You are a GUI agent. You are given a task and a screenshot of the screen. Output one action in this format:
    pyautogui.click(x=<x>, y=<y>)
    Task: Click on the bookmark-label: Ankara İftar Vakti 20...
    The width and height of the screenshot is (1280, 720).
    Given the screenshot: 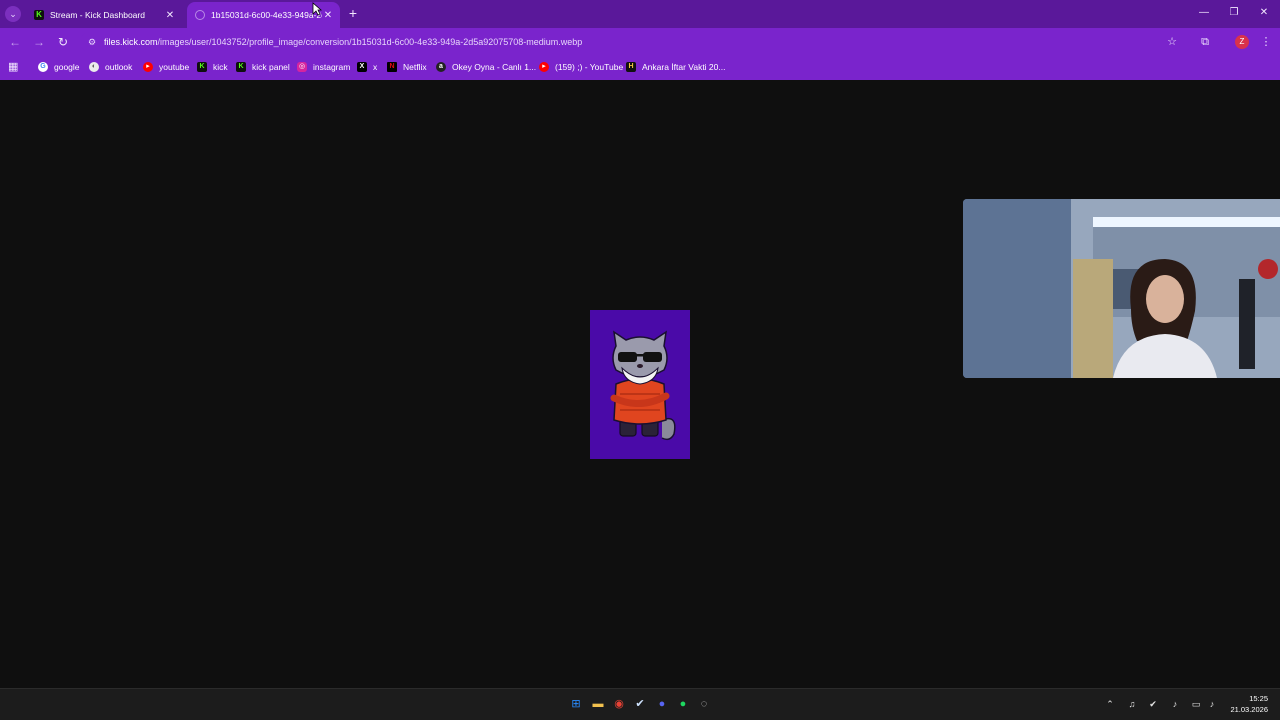 What is the action you would take?
    pyautogui.click(x=684, y=67)
    